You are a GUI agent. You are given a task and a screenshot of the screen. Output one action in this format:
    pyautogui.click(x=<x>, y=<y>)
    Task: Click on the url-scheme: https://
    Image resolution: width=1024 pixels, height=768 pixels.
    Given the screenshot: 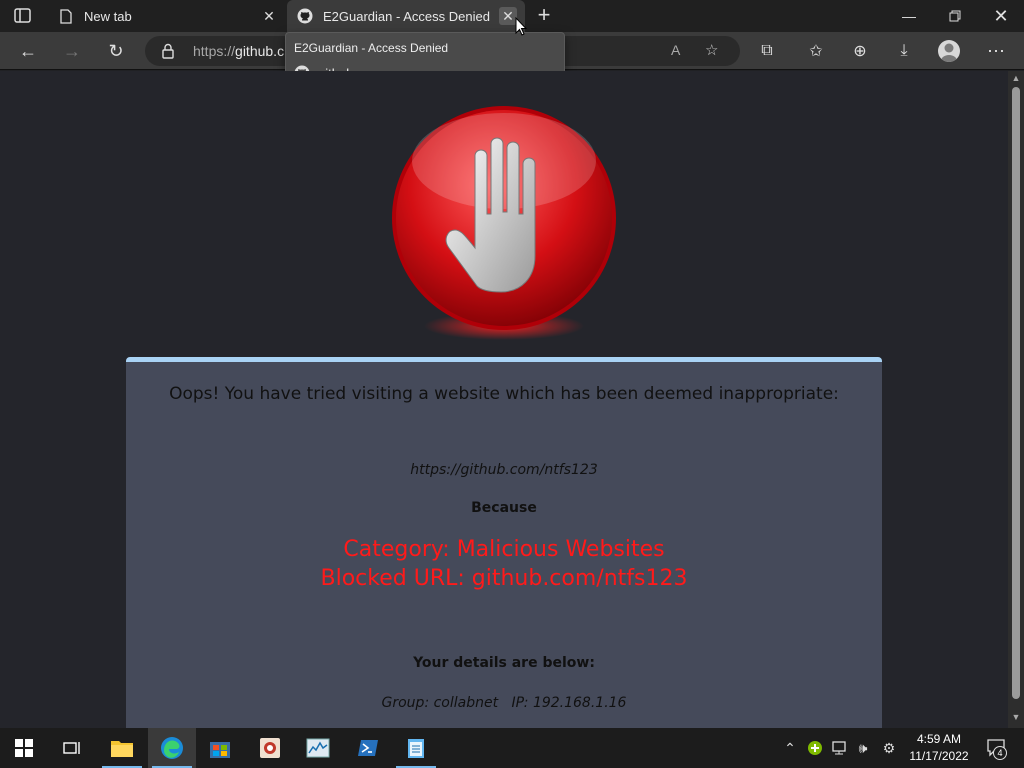 What is the action you would take?
    pyautogui.click(x=214, y=51)
    